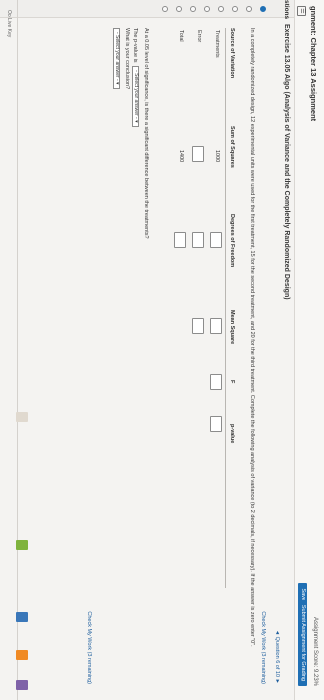 The height and width of the screenshot is (700, 324). I want to click on header-ms: Mean Square, so click(232, 327).